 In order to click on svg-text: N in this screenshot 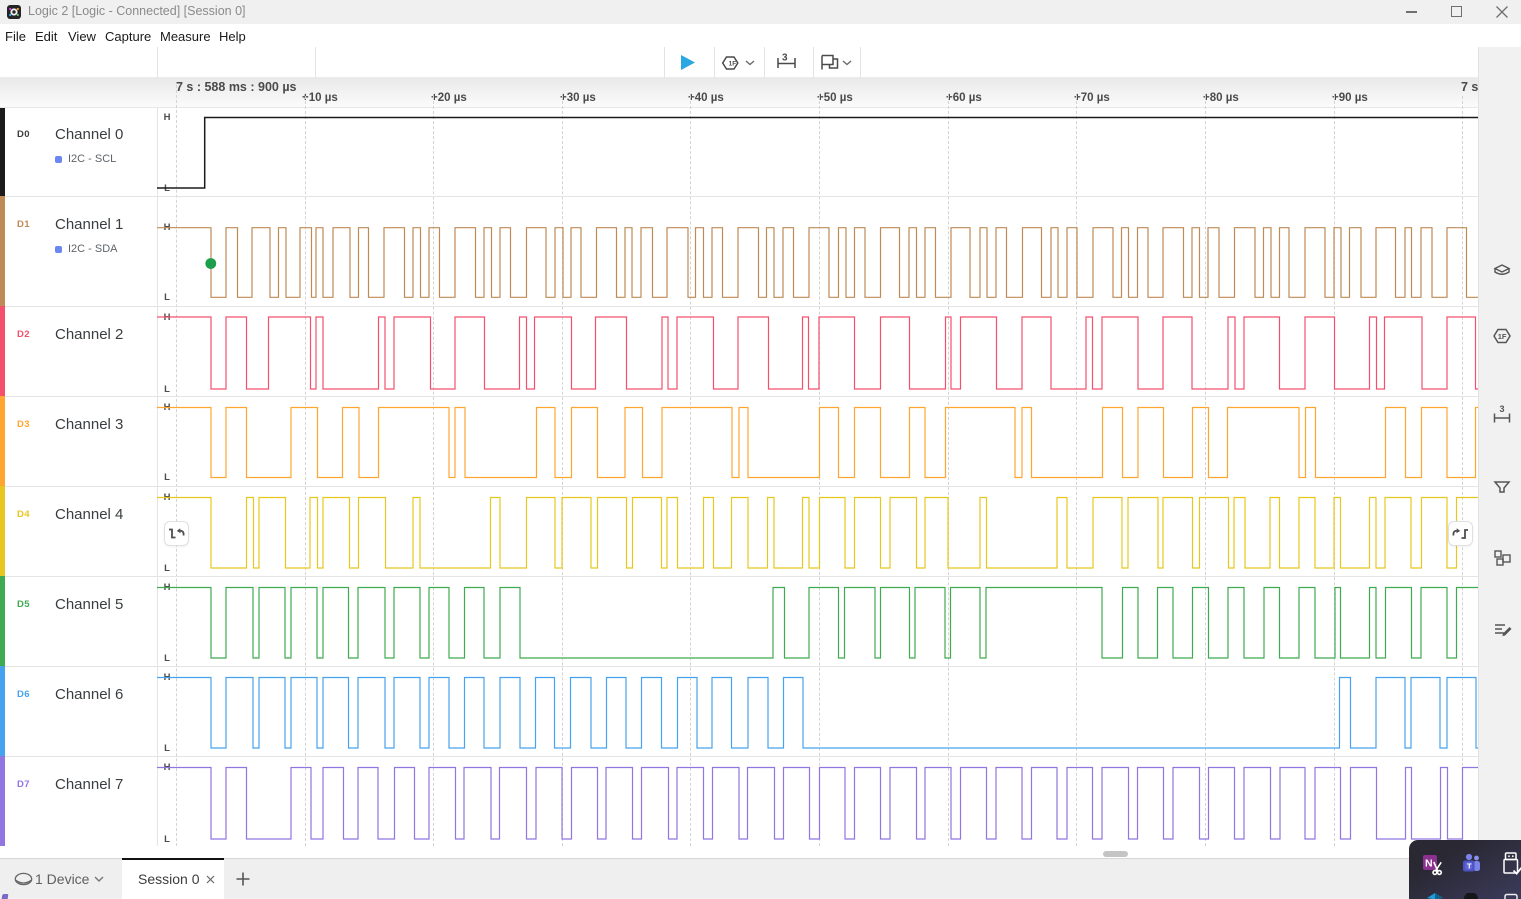, I will do `click(1429, 864)`.